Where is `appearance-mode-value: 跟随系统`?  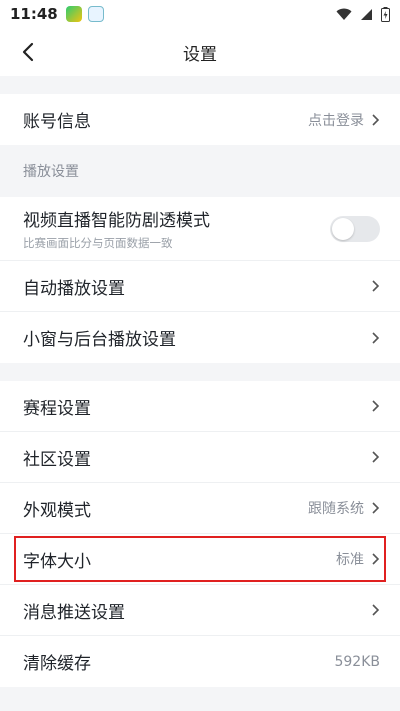
appearance-mode-value: 跟随系统 is located at coordinates (336, 509).